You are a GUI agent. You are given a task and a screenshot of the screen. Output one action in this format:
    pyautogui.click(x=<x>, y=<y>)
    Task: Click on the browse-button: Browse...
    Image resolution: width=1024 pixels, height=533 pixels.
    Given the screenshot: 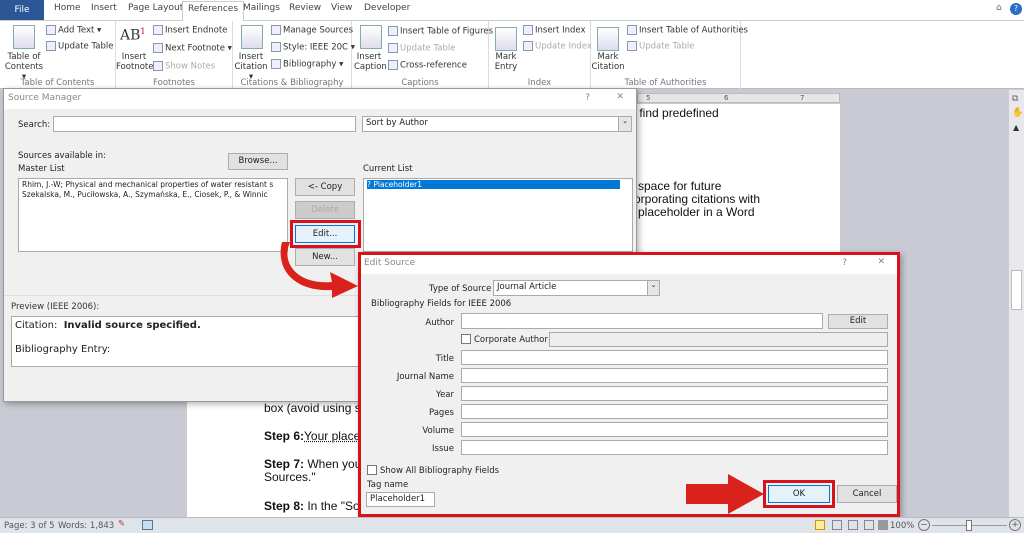 What is the action you would take?
    pyautogui.click(x=258, y=161)
    